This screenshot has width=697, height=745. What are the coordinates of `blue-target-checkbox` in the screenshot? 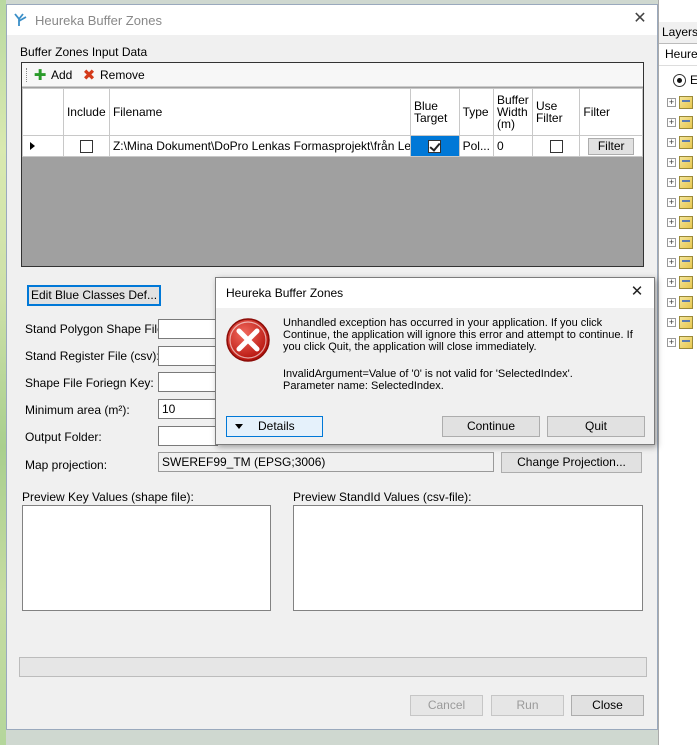 It's located at (435, 147).